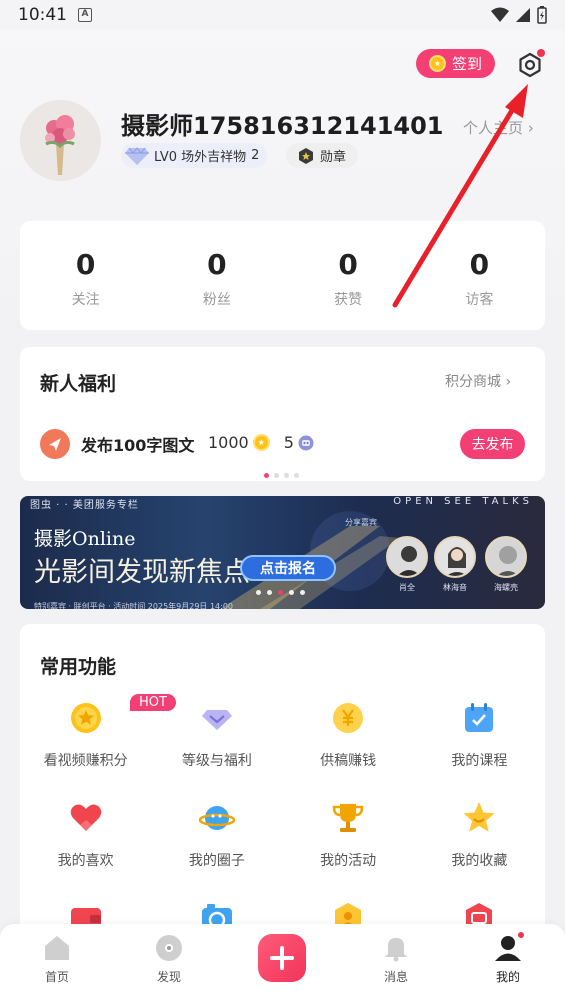  What do you see at coordinates (306, 442) in the screenshot?
I see `robot-icon` at bounding box center [306, 442].